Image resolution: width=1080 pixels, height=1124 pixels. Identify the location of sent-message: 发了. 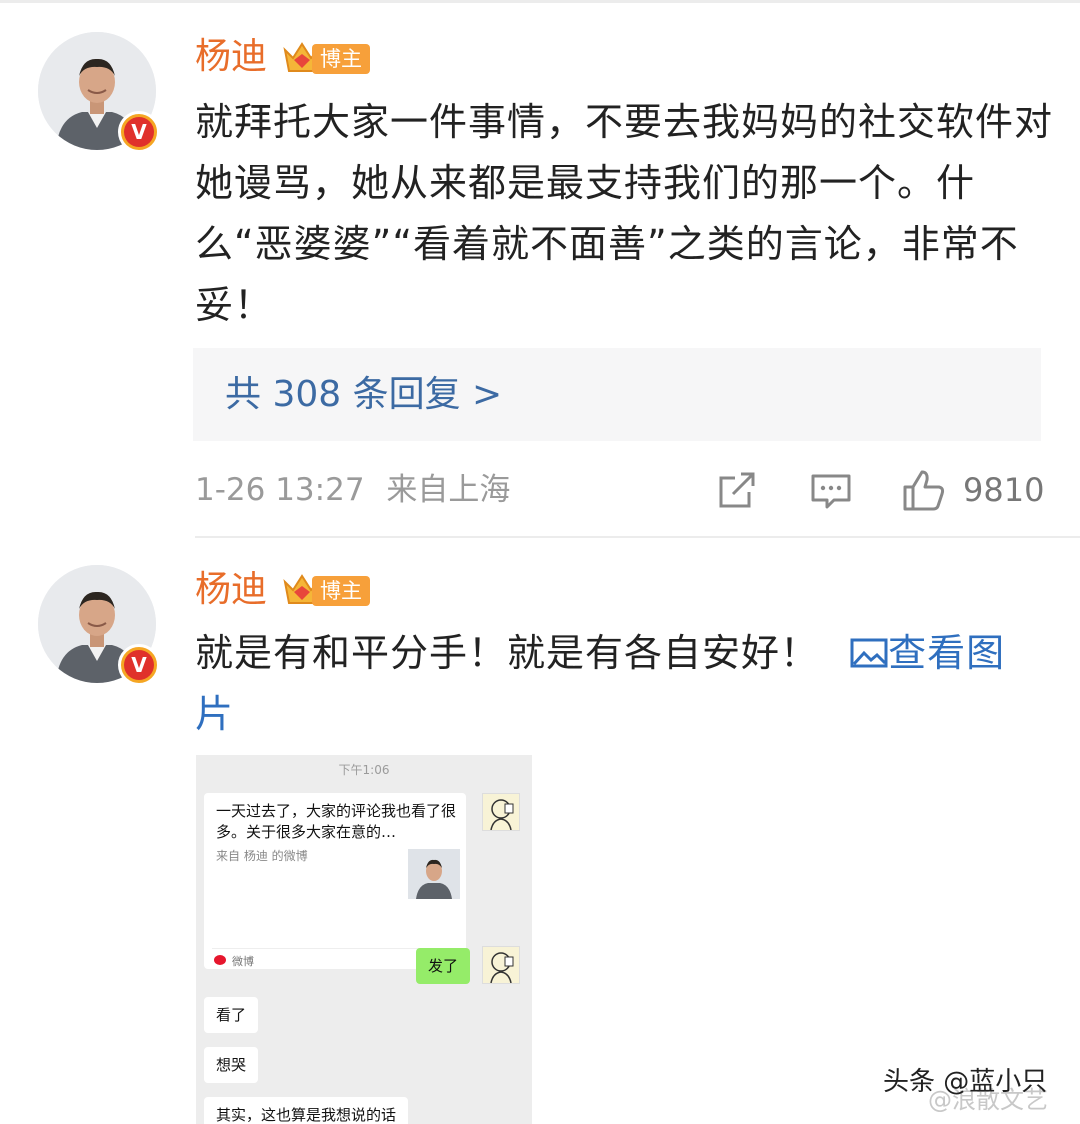
(443, 966).